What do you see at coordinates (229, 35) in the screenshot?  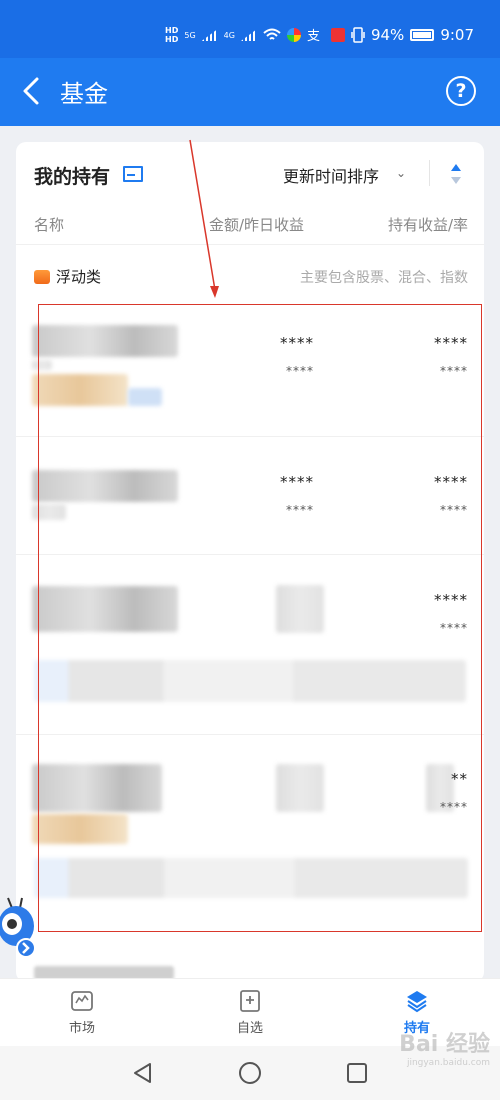 I see `network-4g-label: 4G` at bounding box center [229, 35].